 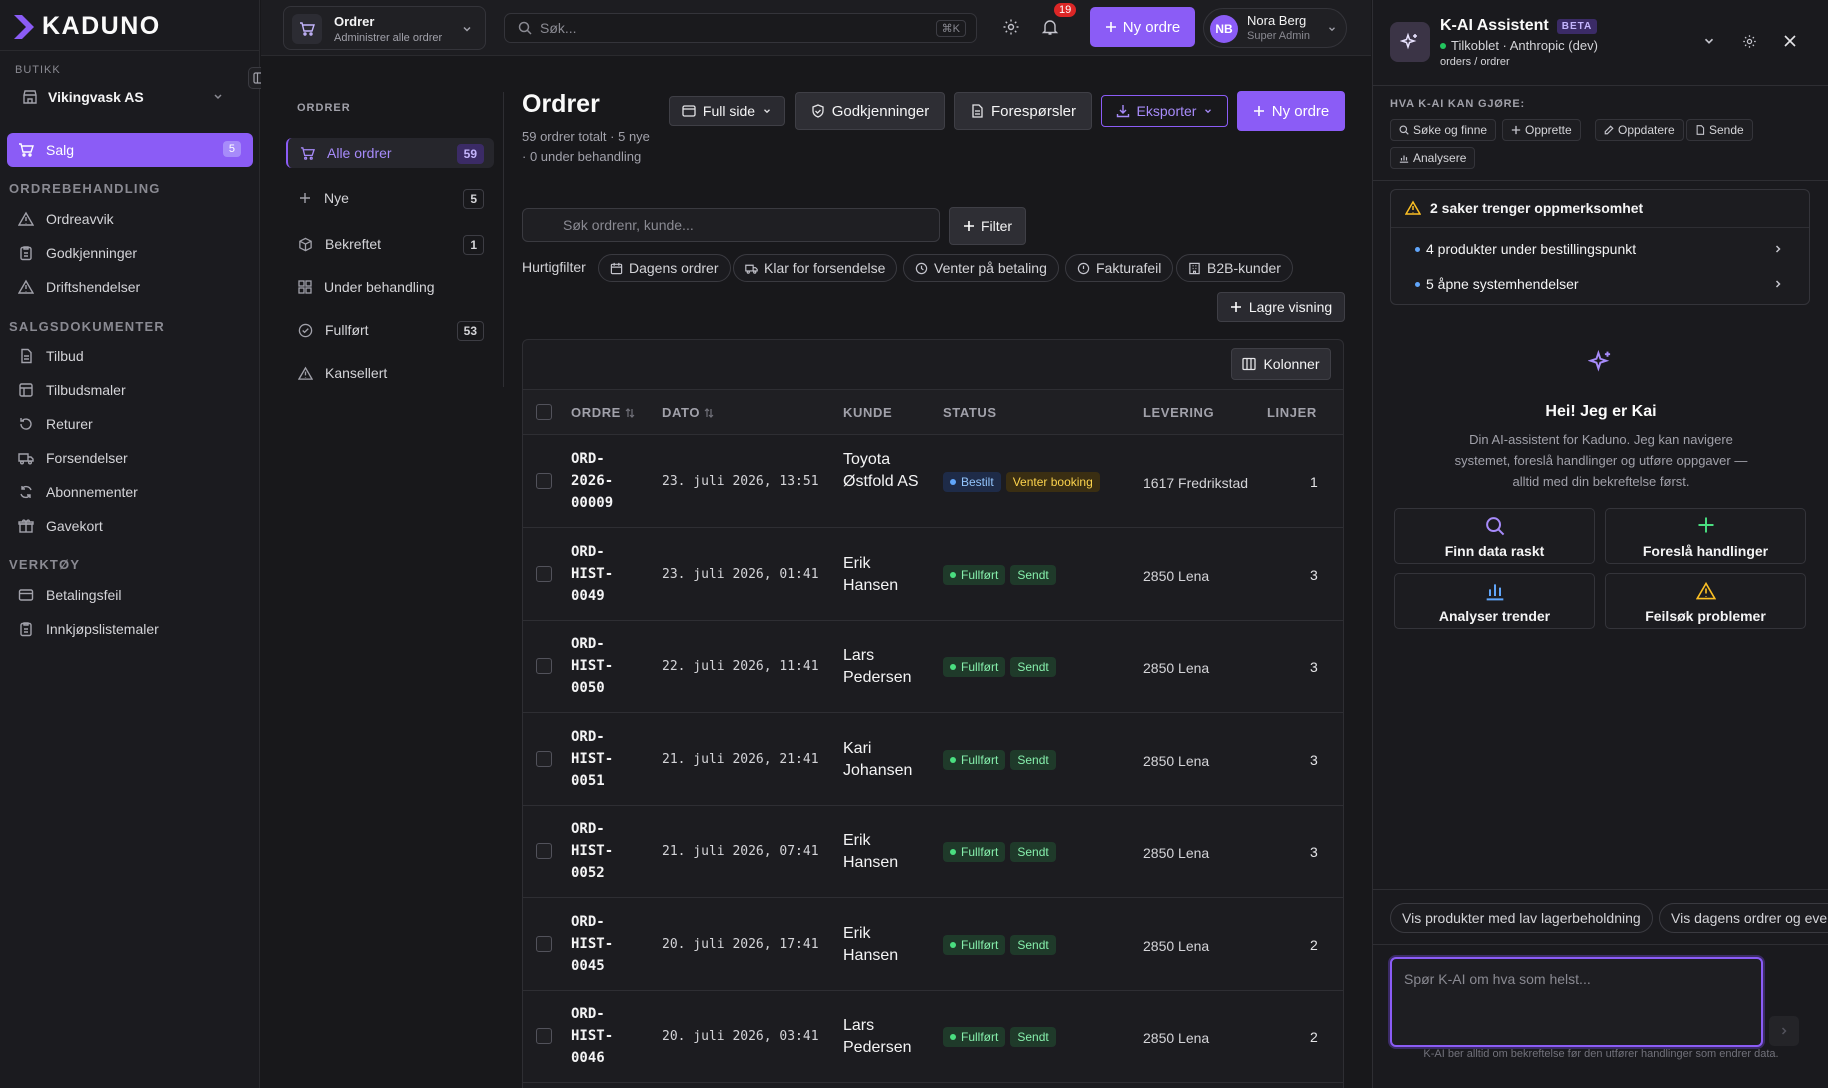 I want to click on new-order-button: Ny ordre, so click(x=1142, y=27).